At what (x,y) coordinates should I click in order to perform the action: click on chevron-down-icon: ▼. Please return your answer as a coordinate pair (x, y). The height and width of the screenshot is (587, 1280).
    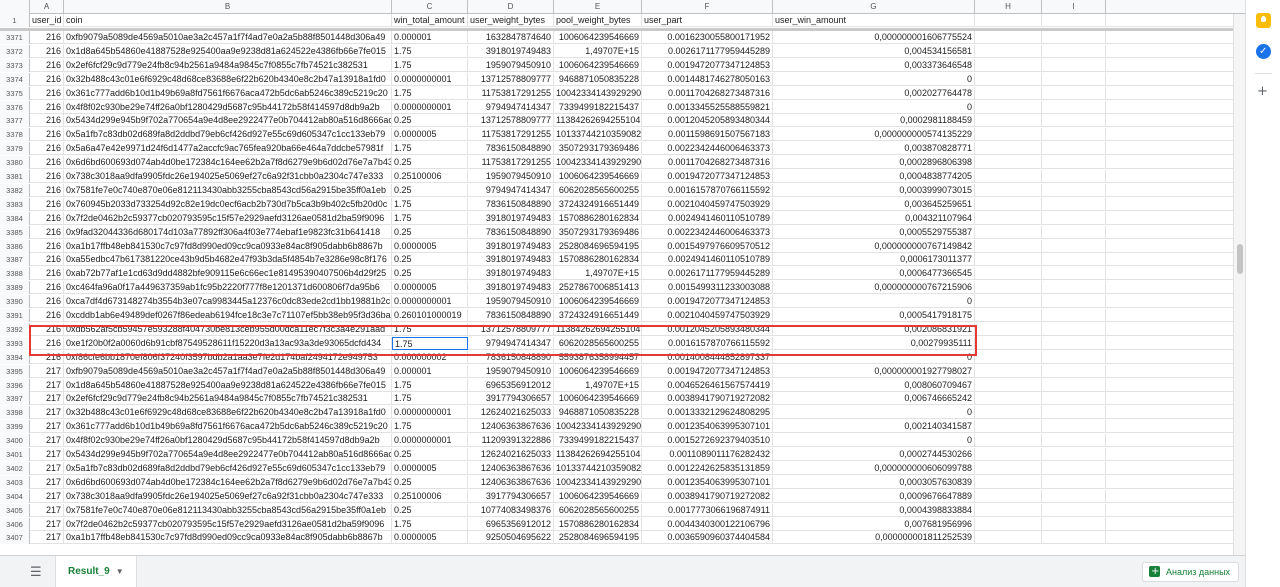
    Looking at the image, I should click on (120, 571).